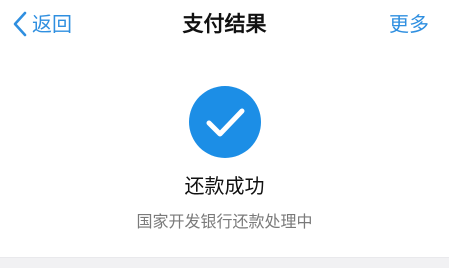 This screenshot has width=449, height=268. I want to click on check-circle-icon, so click(225, 122).